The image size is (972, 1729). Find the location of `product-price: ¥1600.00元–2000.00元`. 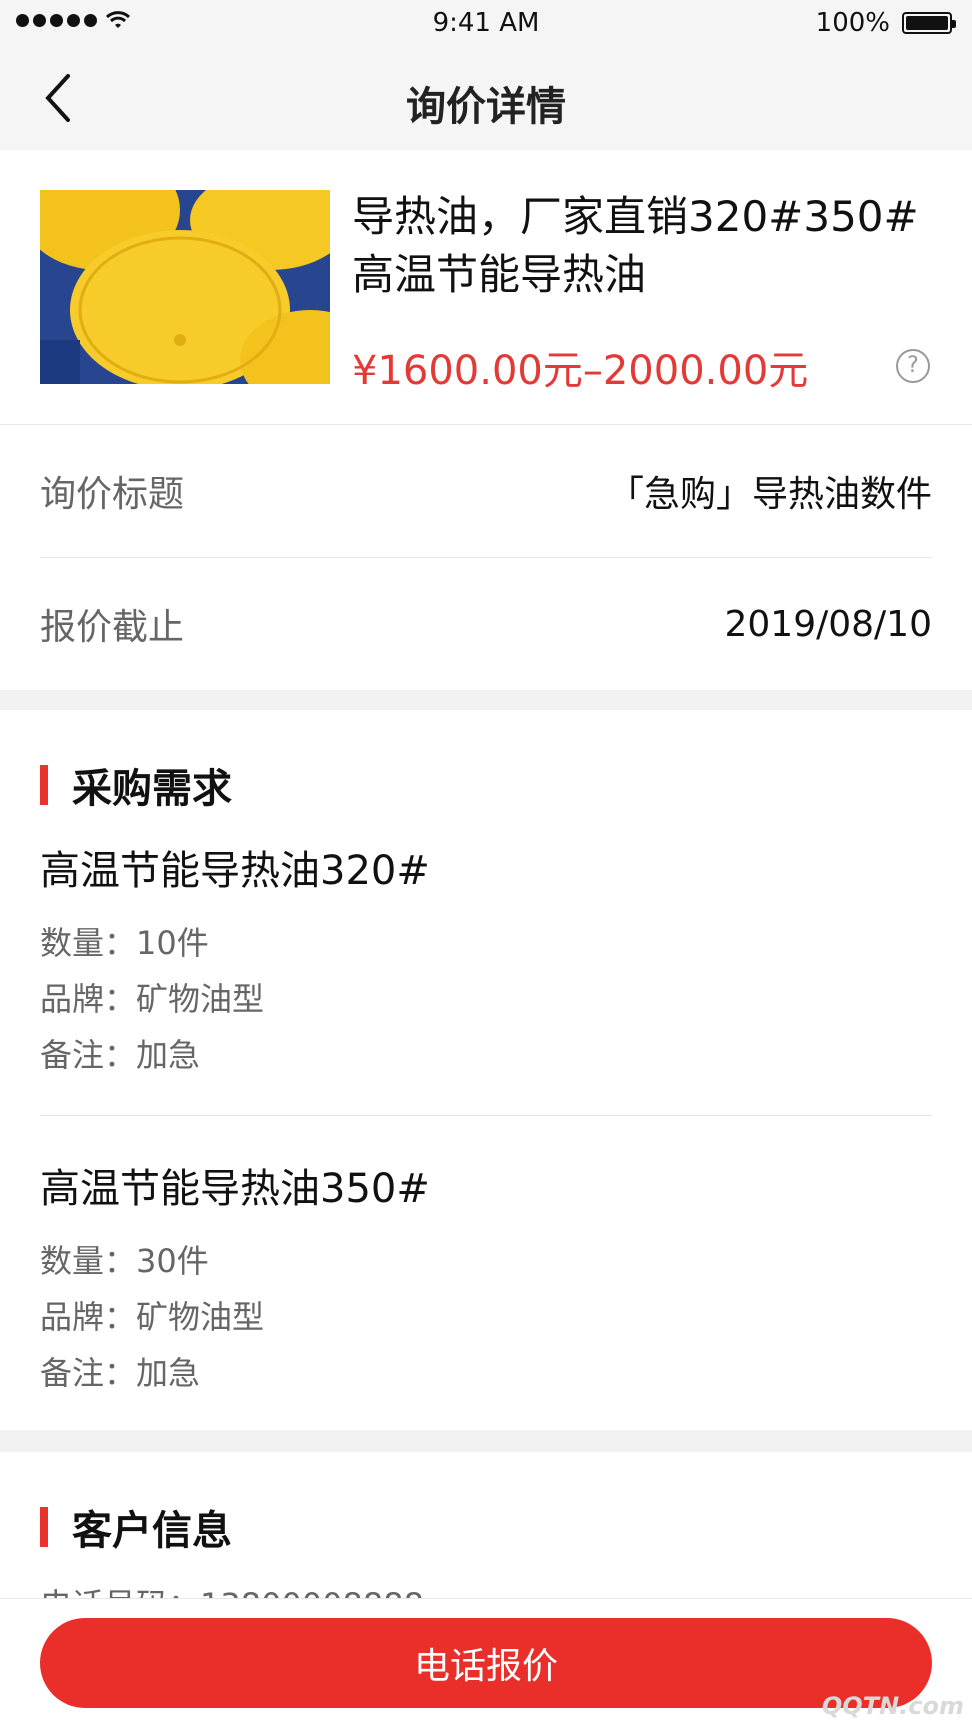

product-price: ¥1600.00元–2000.00元 is located at coordinates (580, 371).